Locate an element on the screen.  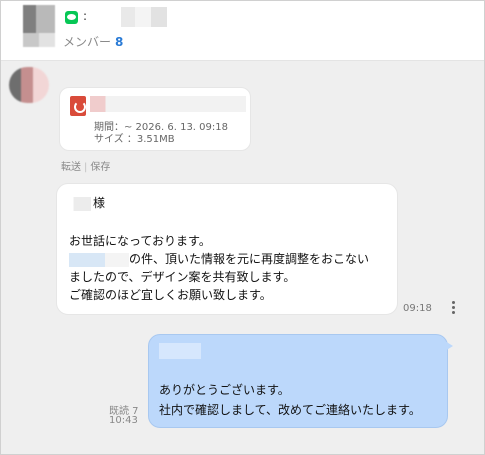
member-count: 8 is located at coordinates (119, 42).